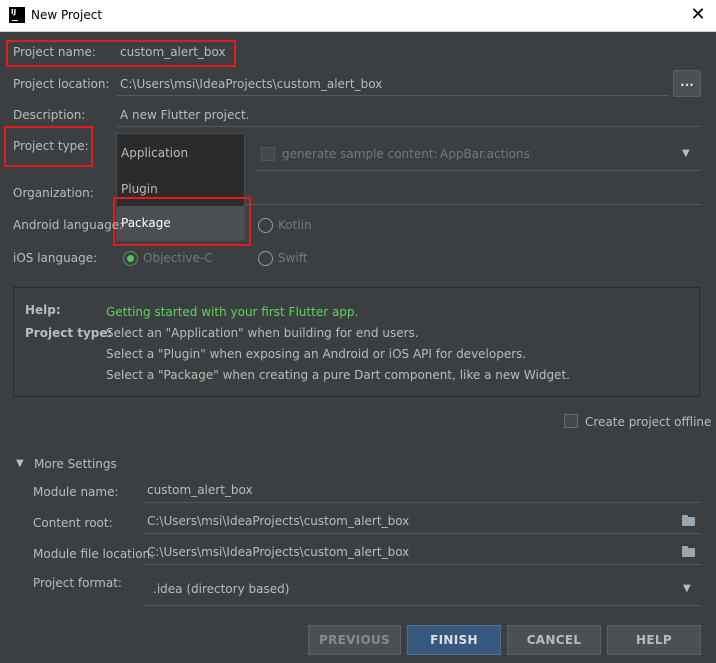 This screenshot has width=716, height=663. What do you see at coordinates (49, 115) in the screenshot?
I see `description-label: Description:` at bounding box center [49, 115].